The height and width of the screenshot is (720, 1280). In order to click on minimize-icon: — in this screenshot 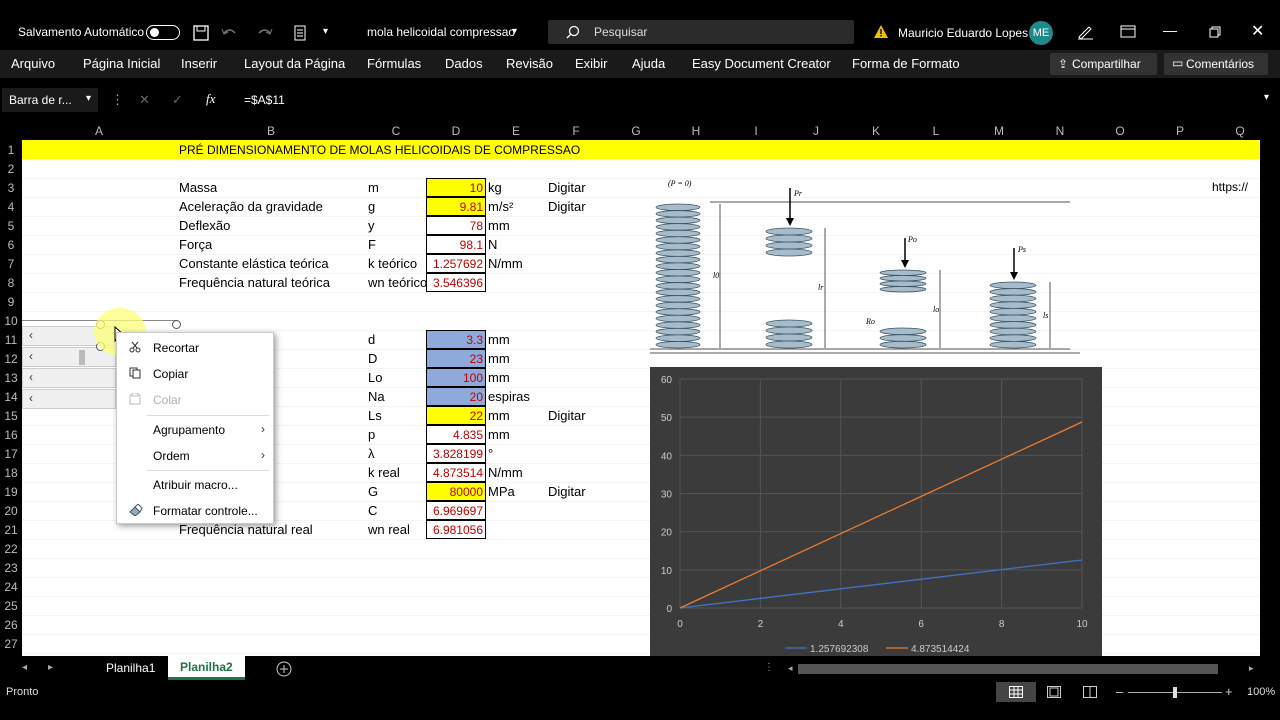, I will do `click(1170, 30)`.